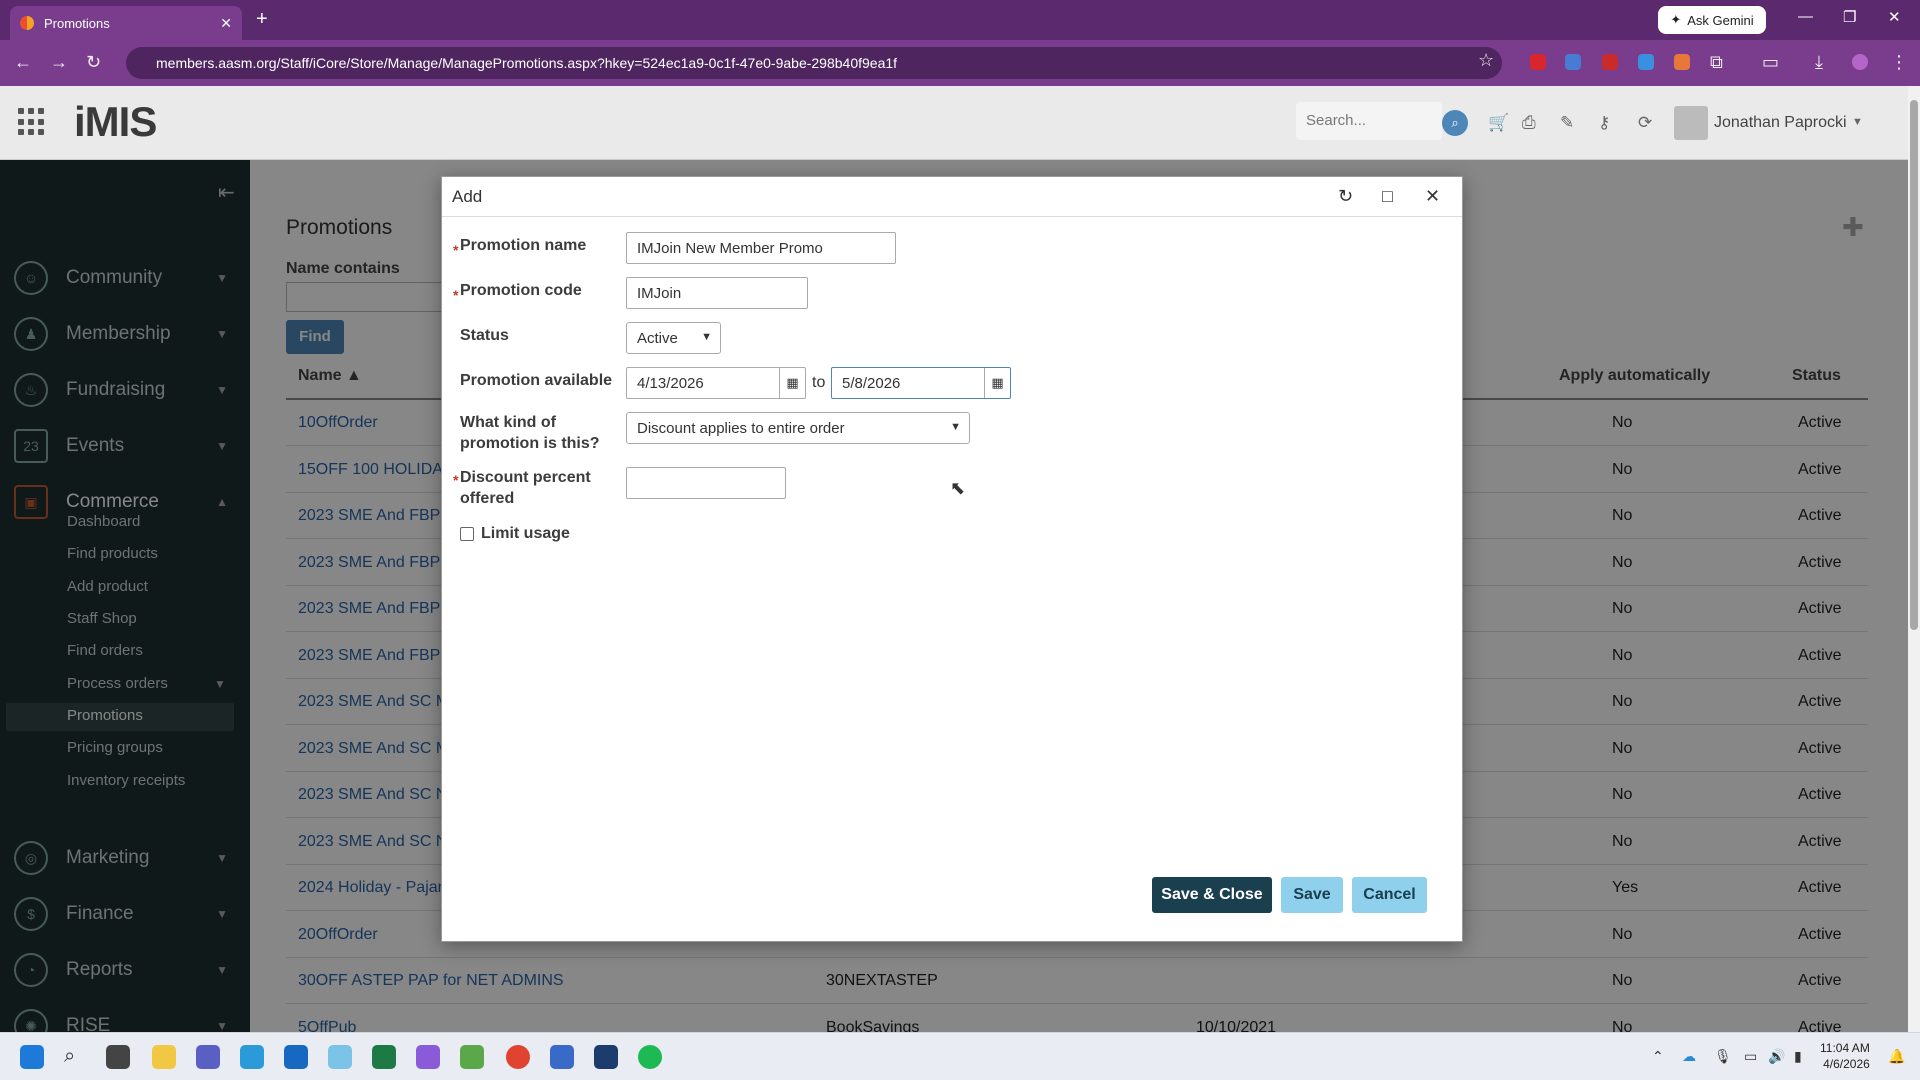 The height and width of the screenshot is (1080, 1920). What do you see at coordinates (1498, 123) in the screenshot?
I see `cart-icon: 🛒` at bounding box center [1498, 123].